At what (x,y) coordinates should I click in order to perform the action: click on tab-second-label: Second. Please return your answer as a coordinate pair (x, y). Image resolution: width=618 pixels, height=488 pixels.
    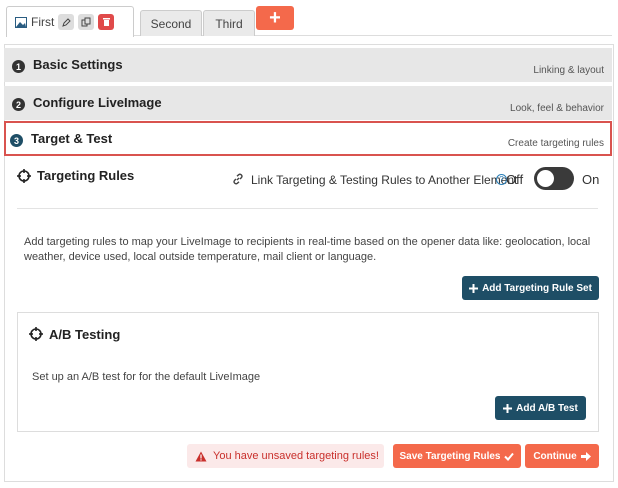
    Looking at the image, I should click on (171, 23).